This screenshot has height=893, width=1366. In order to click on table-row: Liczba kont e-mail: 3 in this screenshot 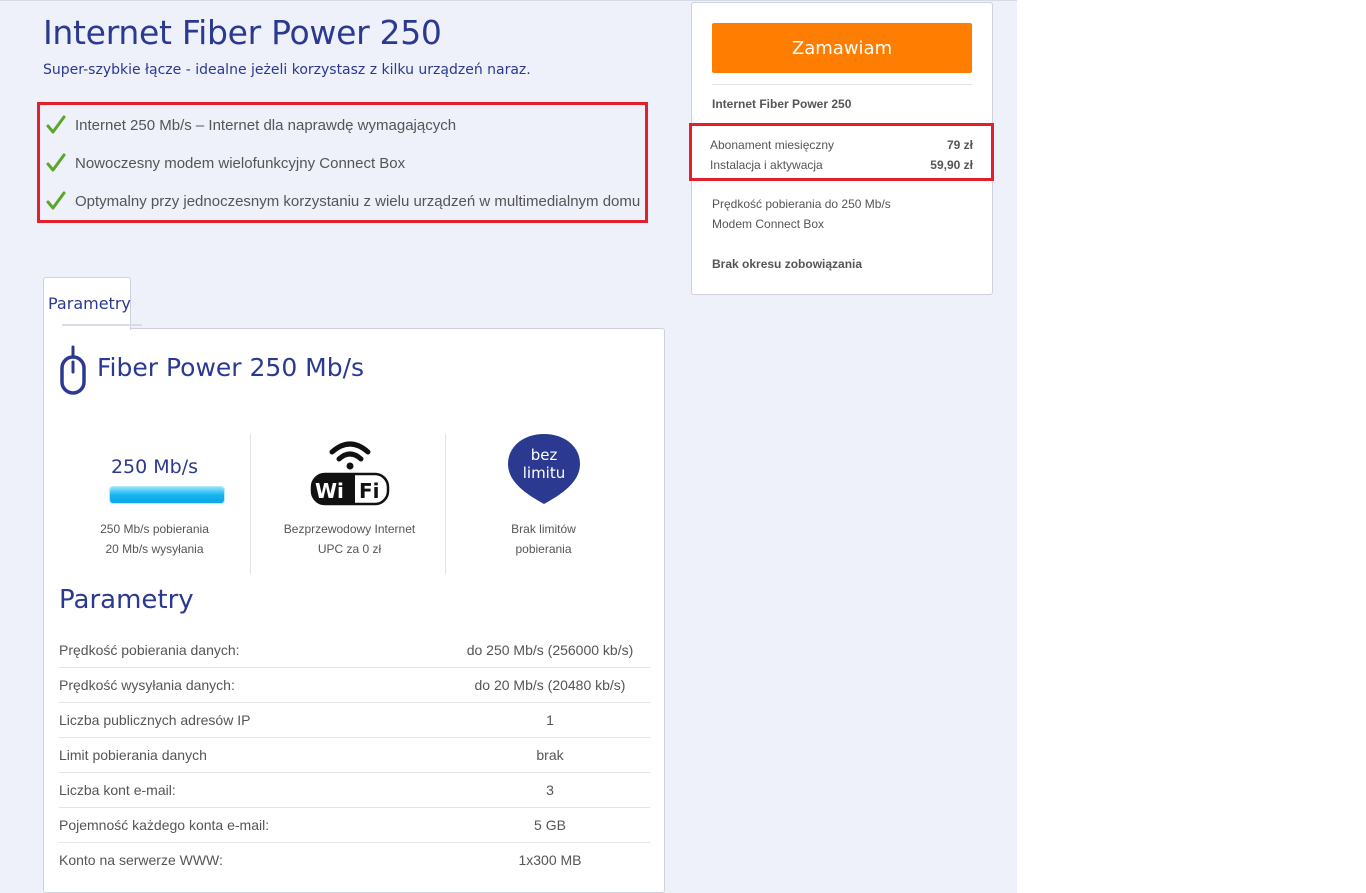, I will do `click(354, 790)`.